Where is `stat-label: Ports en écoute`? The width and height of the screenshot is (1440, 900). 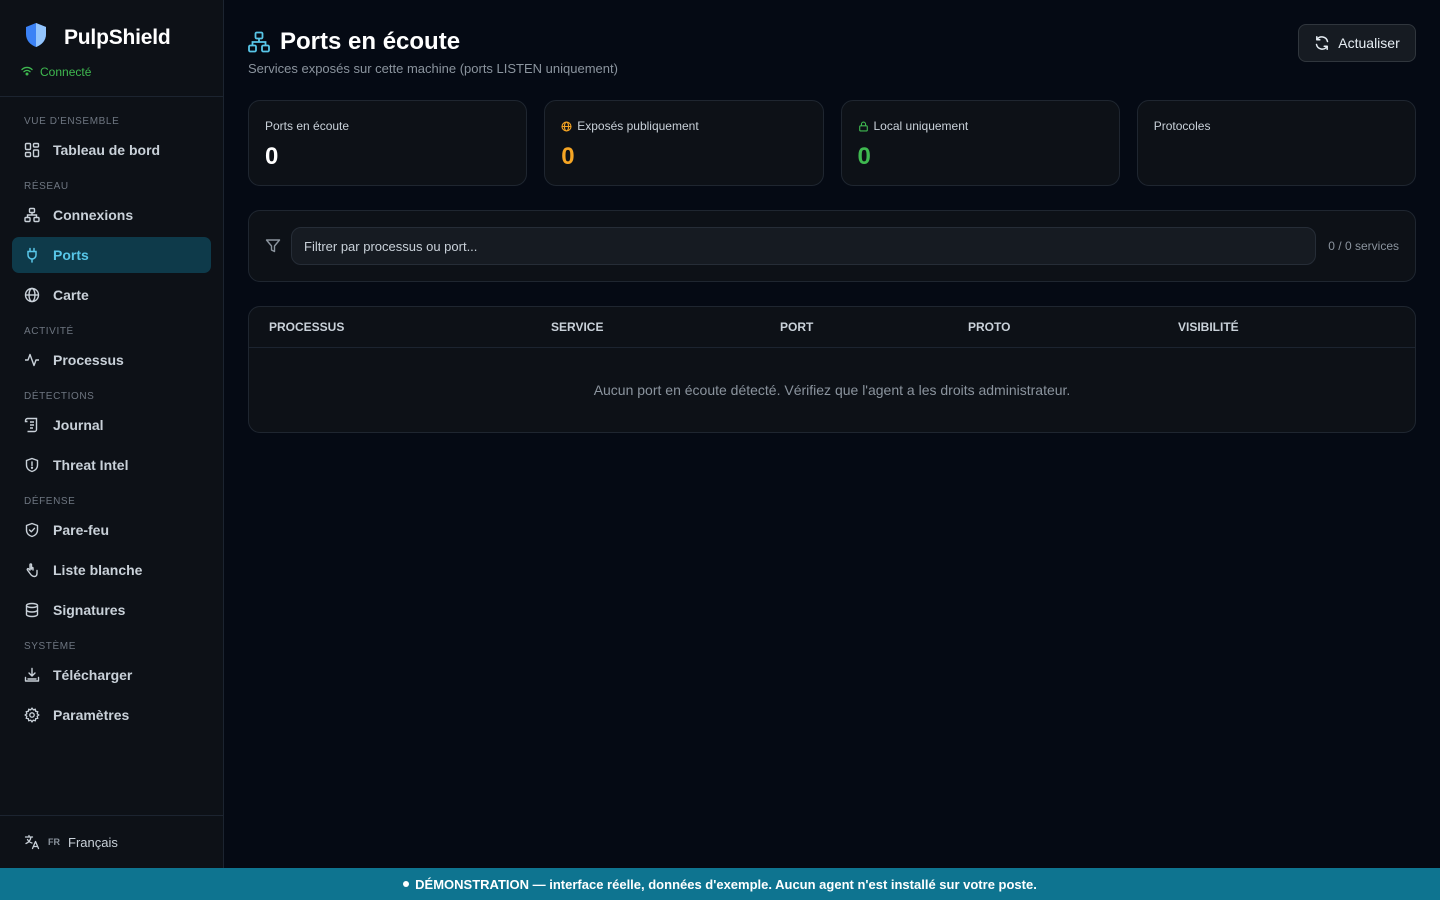 stat-label: Ports en écoute is located at coordinates (307, 126).